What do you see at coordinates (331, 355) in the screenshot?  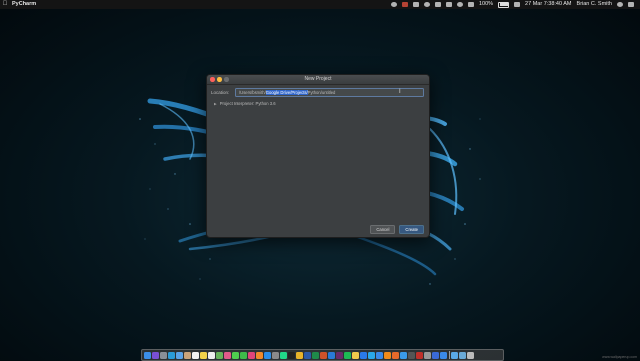 I see `vscode-icon` at bounding box center [331, 355].